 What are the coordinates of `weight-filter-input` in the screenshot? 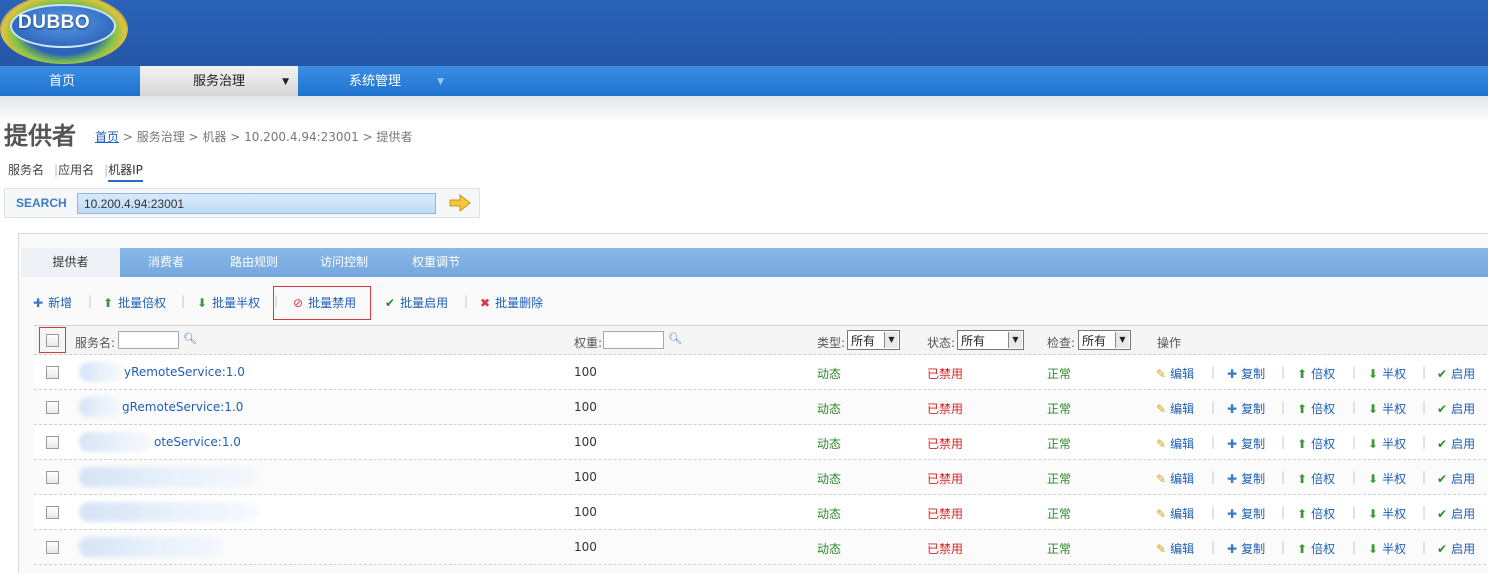 It's located at (633, 340).